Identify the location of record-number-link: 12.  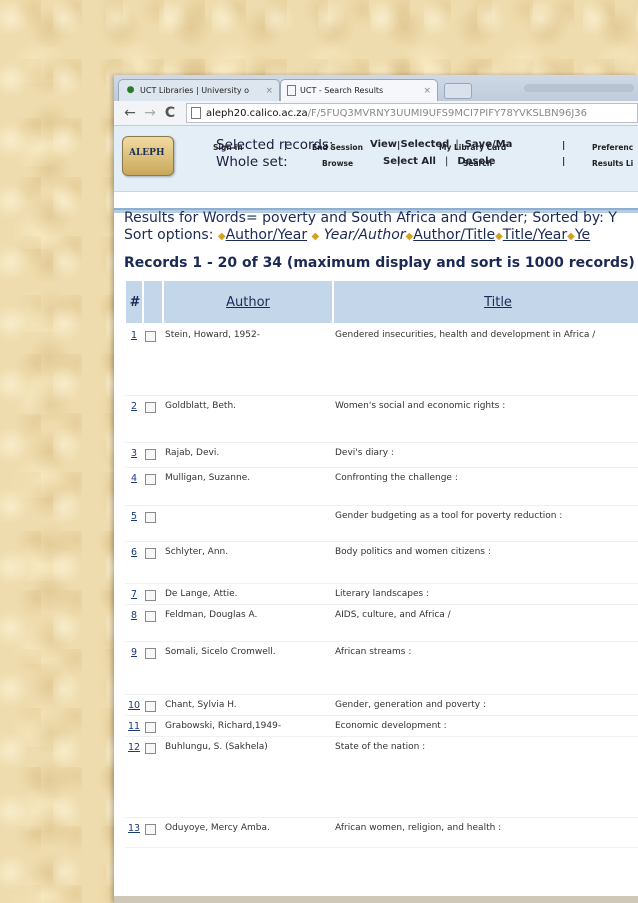
(134, 747).